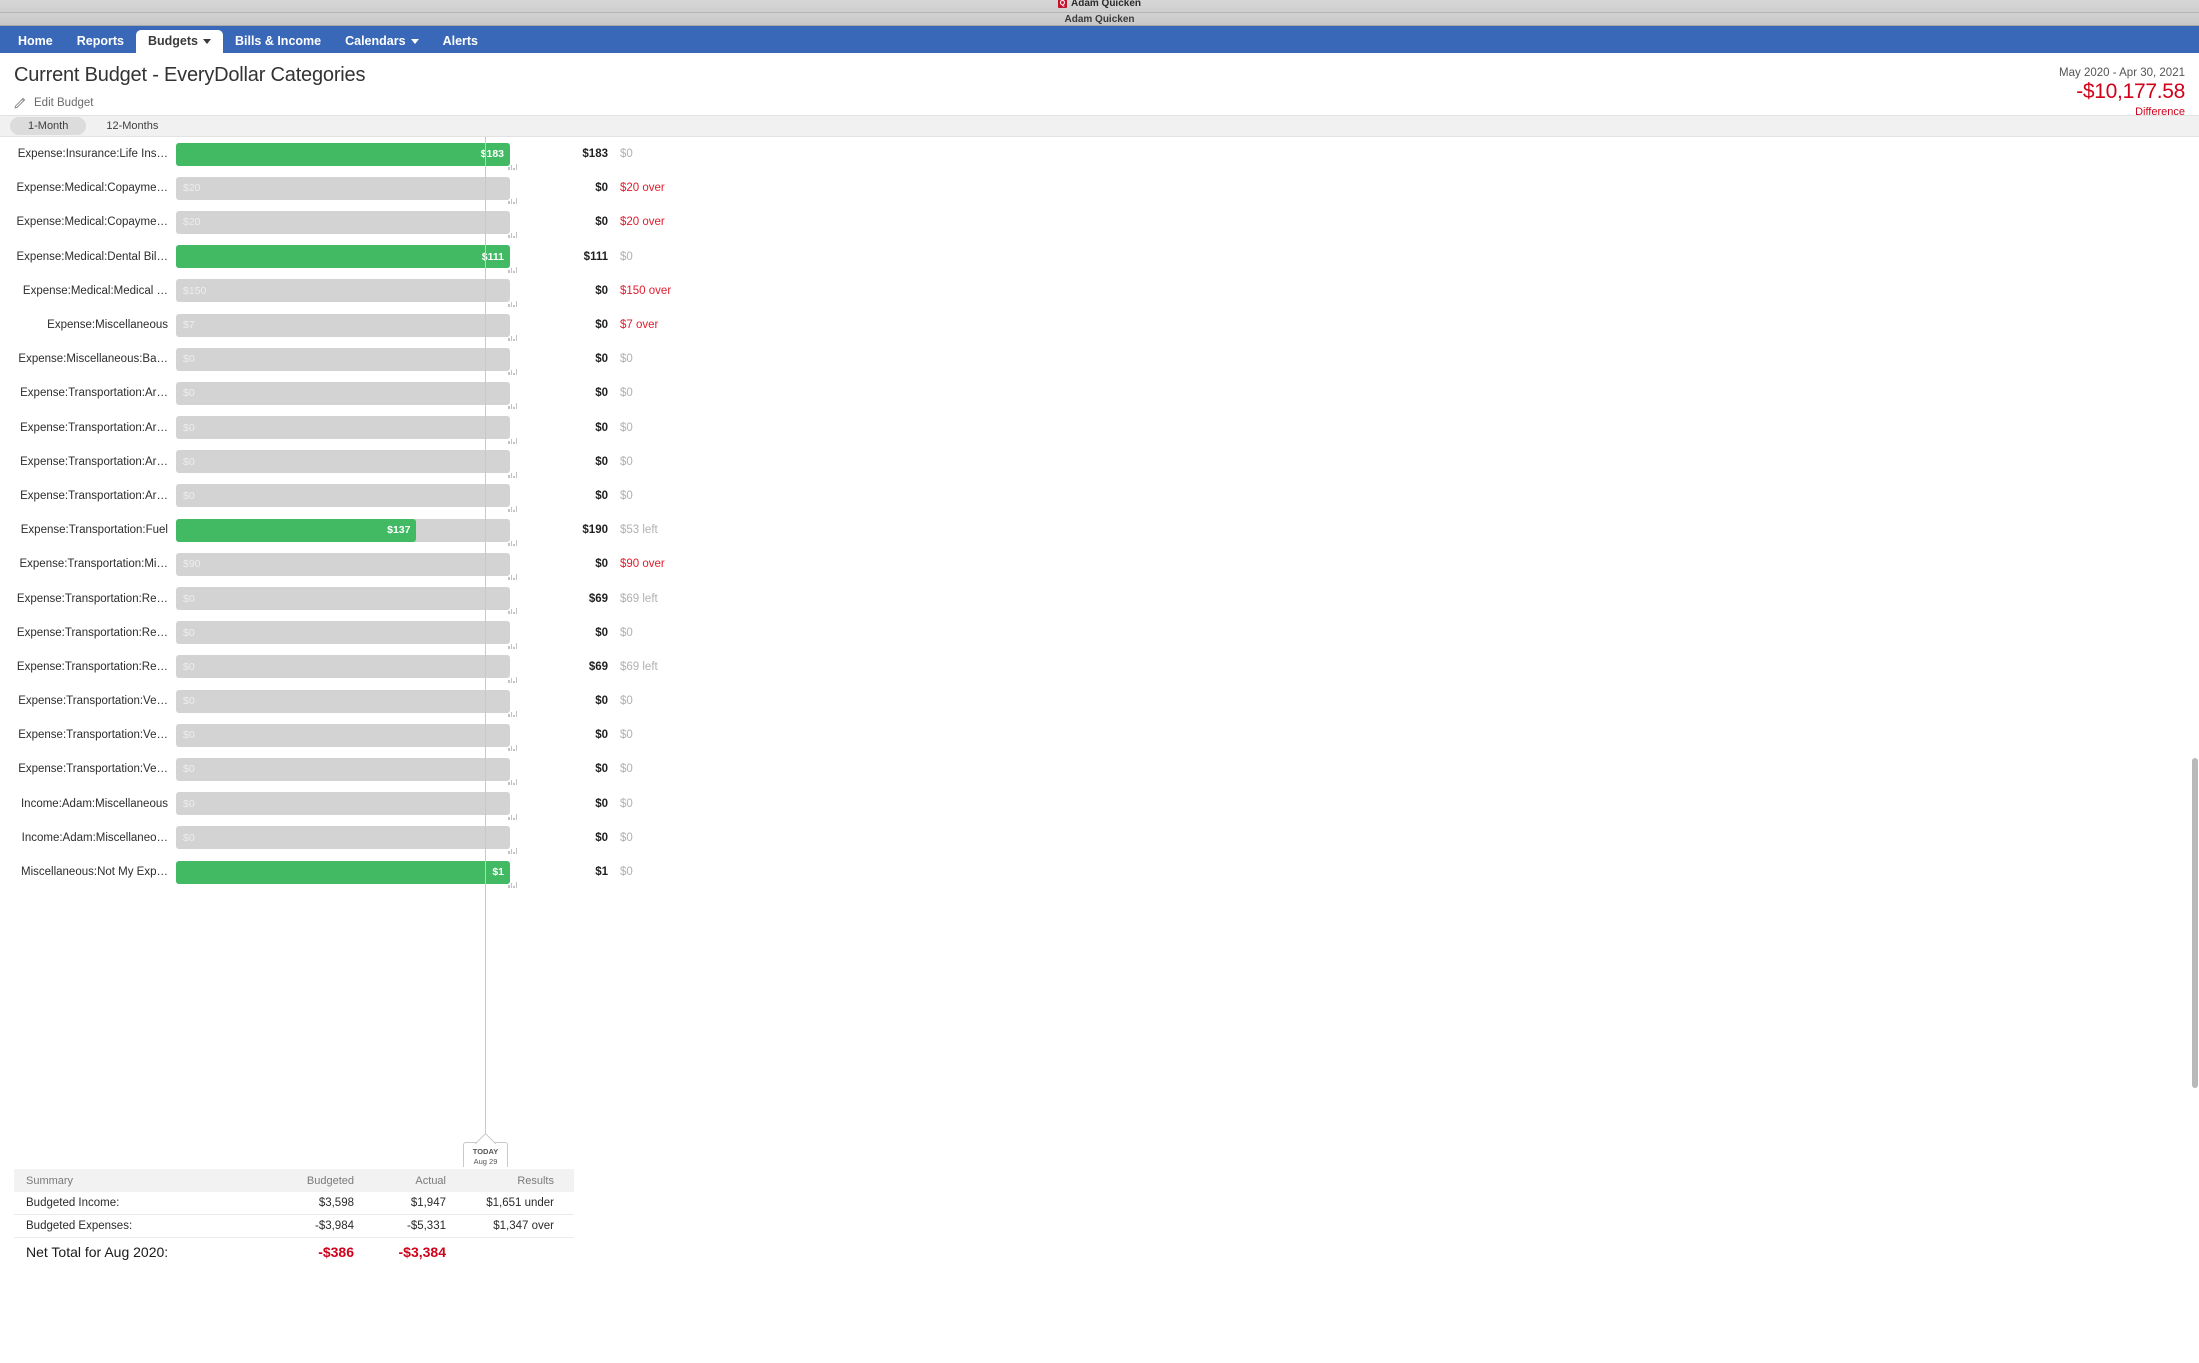 The image size is (2199, 1363). Describe the element at coordinates (2195, 678) in the screenshot. I see `vertical-scrollbar` at that location.